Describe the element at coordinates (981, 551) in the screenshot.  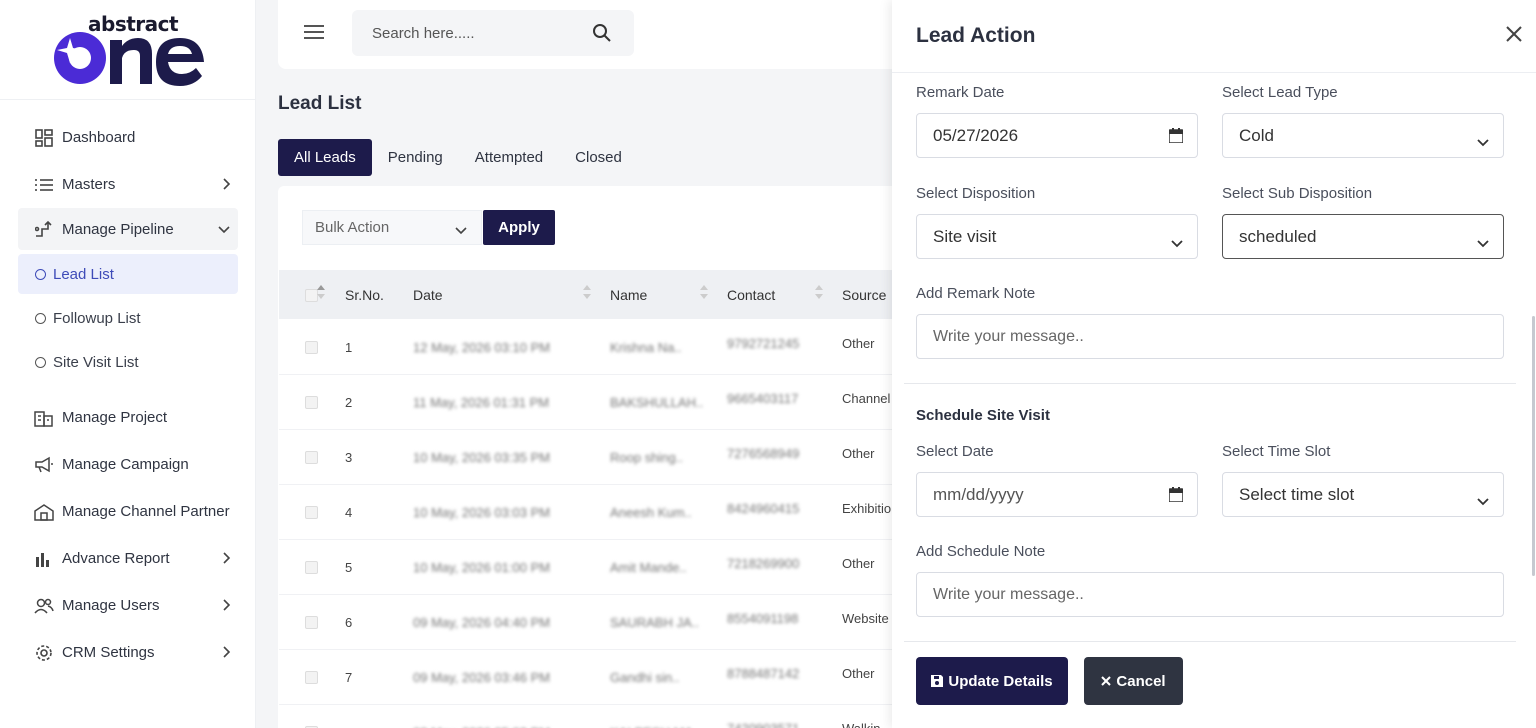
I see `schedule-note-label: Add Schedule Note` at that location.